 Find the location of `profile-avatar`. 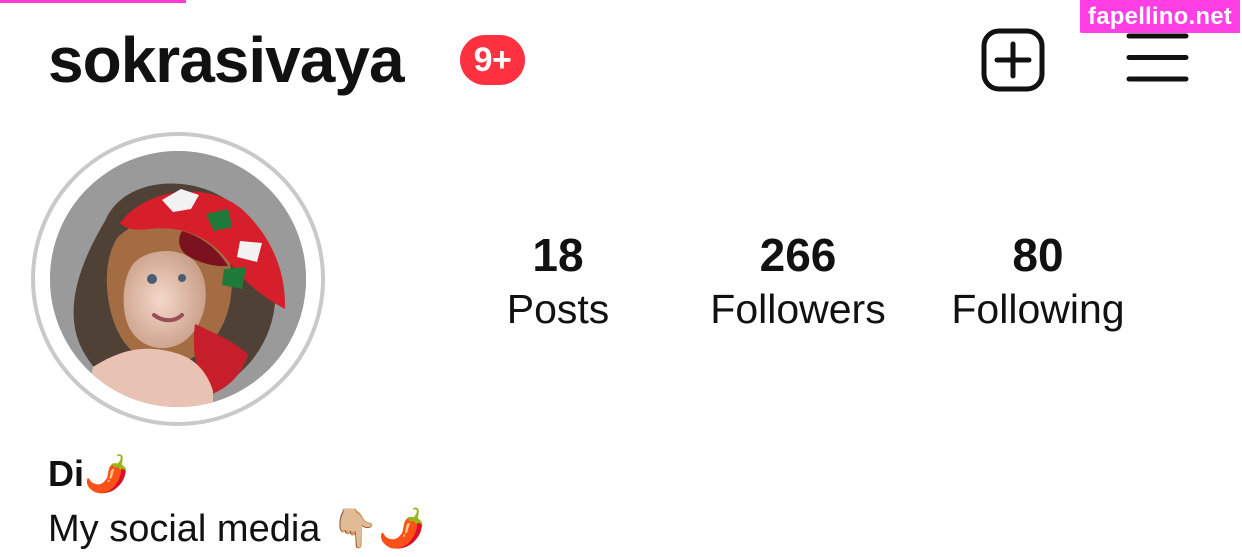

profile-avatar is located at coordinates (178, 279).